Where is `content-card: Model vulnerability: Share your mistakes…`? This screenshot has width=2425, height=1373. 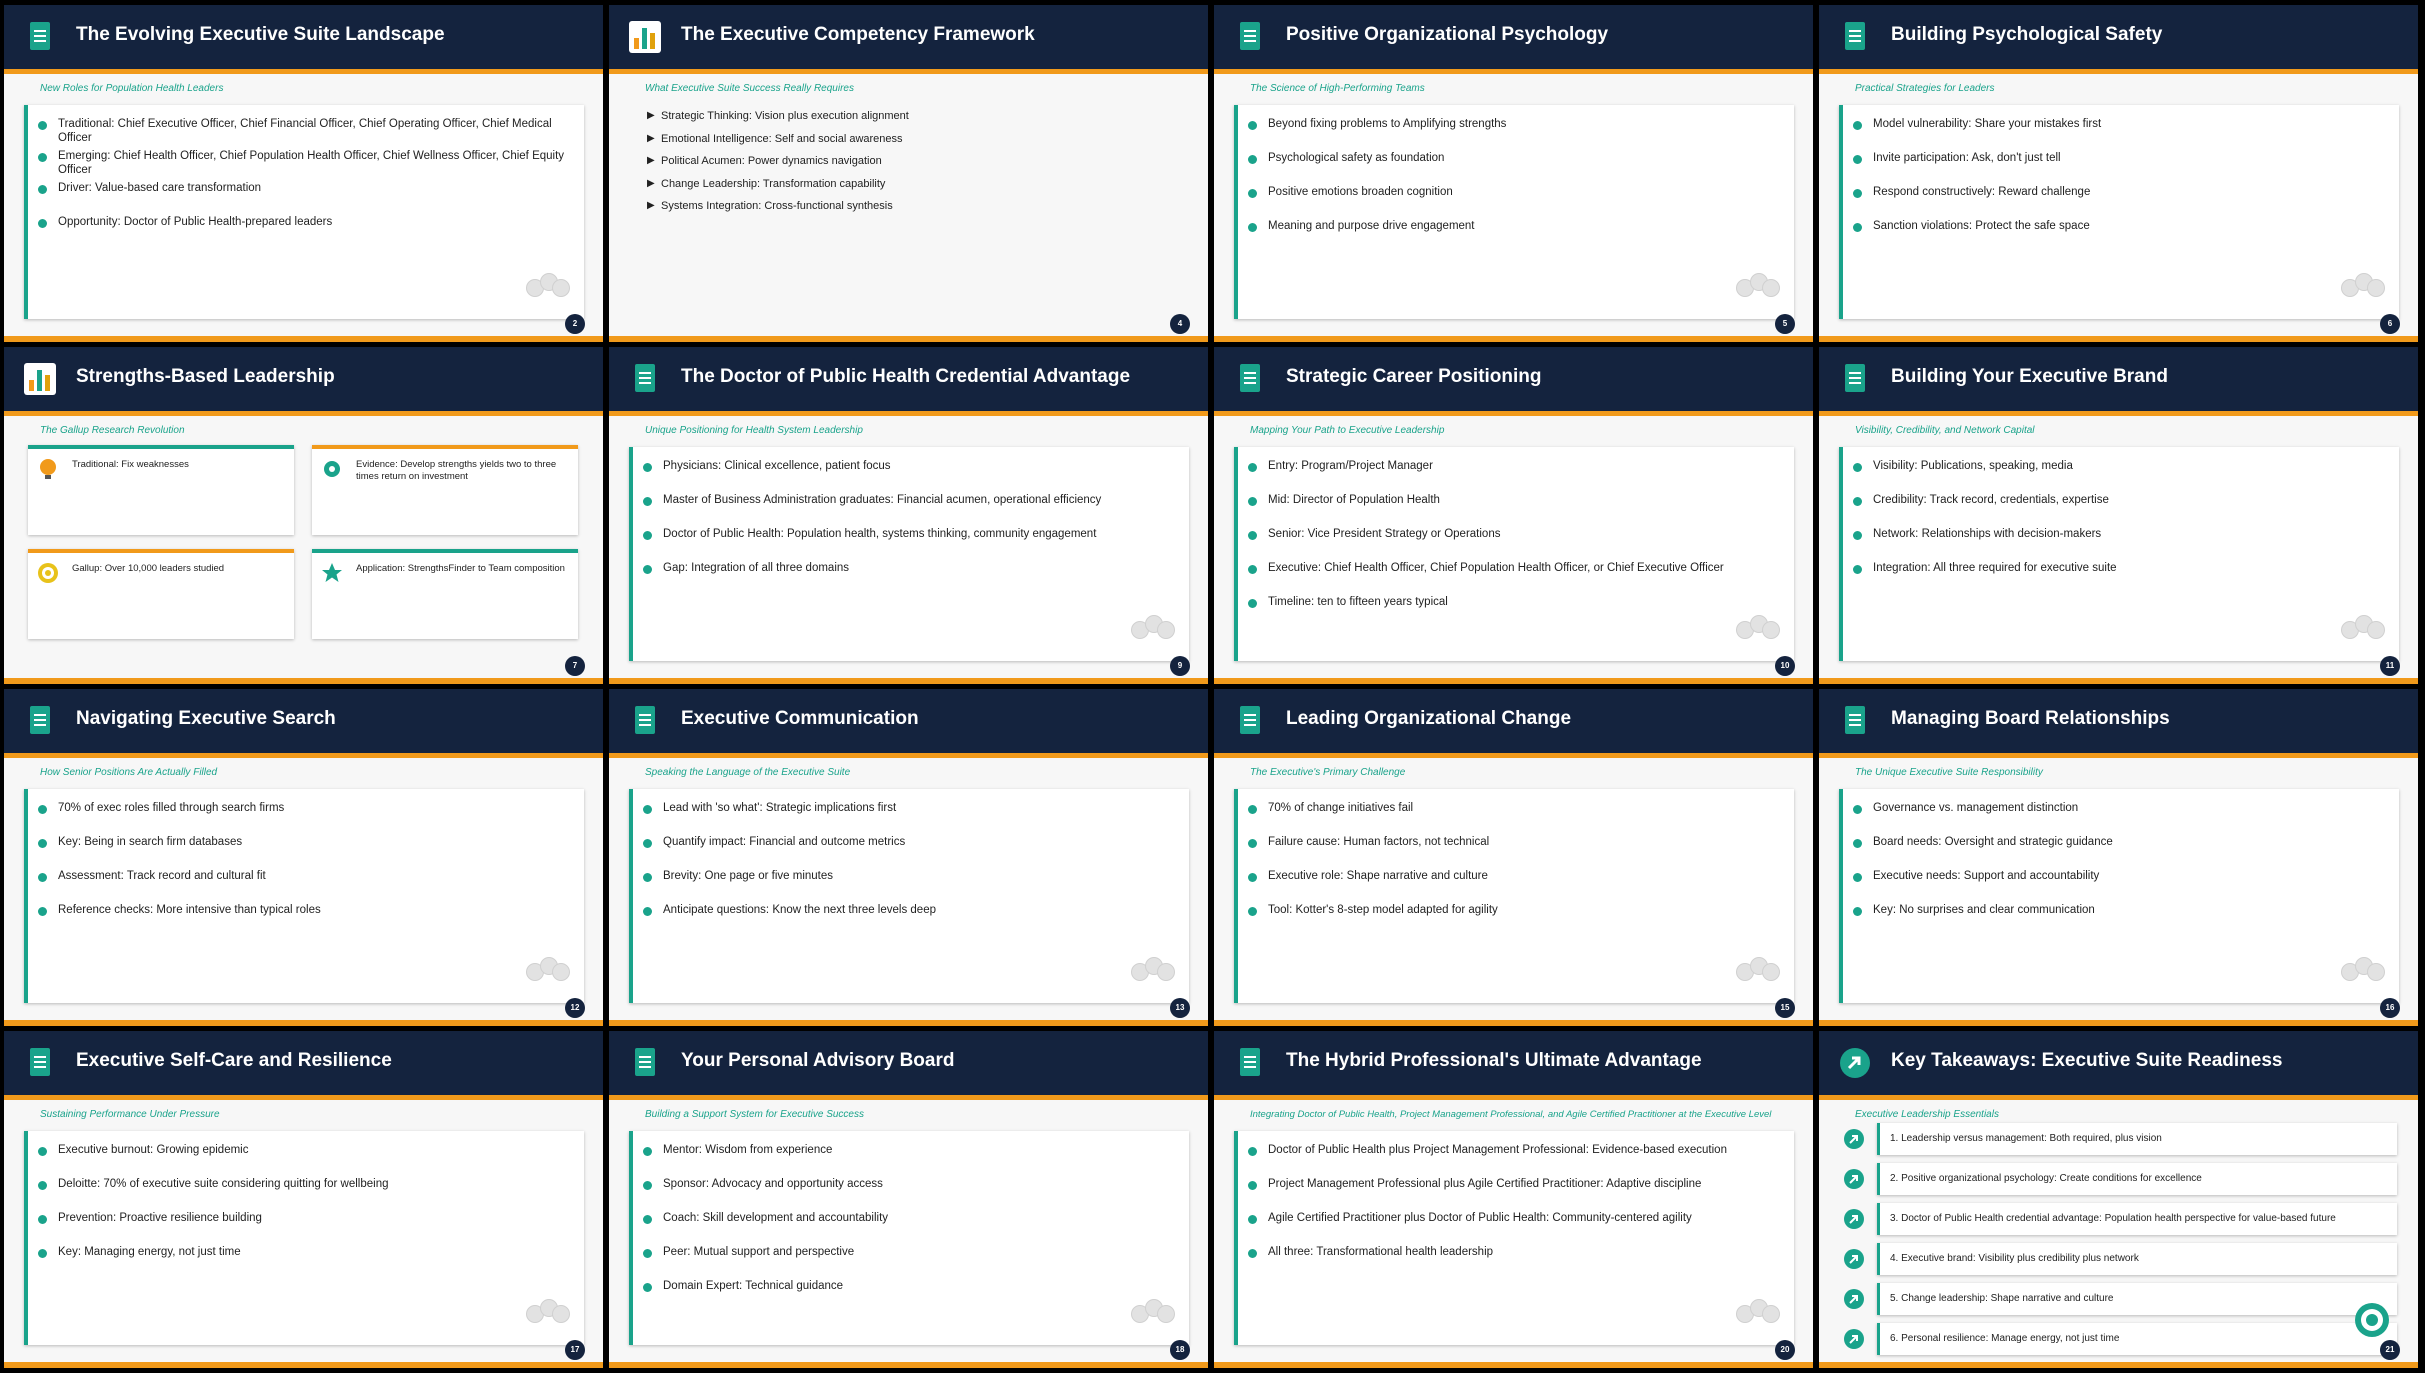
content-card: Model vulnerability: Share your mistakes… is located at coordinates (2119, 212).